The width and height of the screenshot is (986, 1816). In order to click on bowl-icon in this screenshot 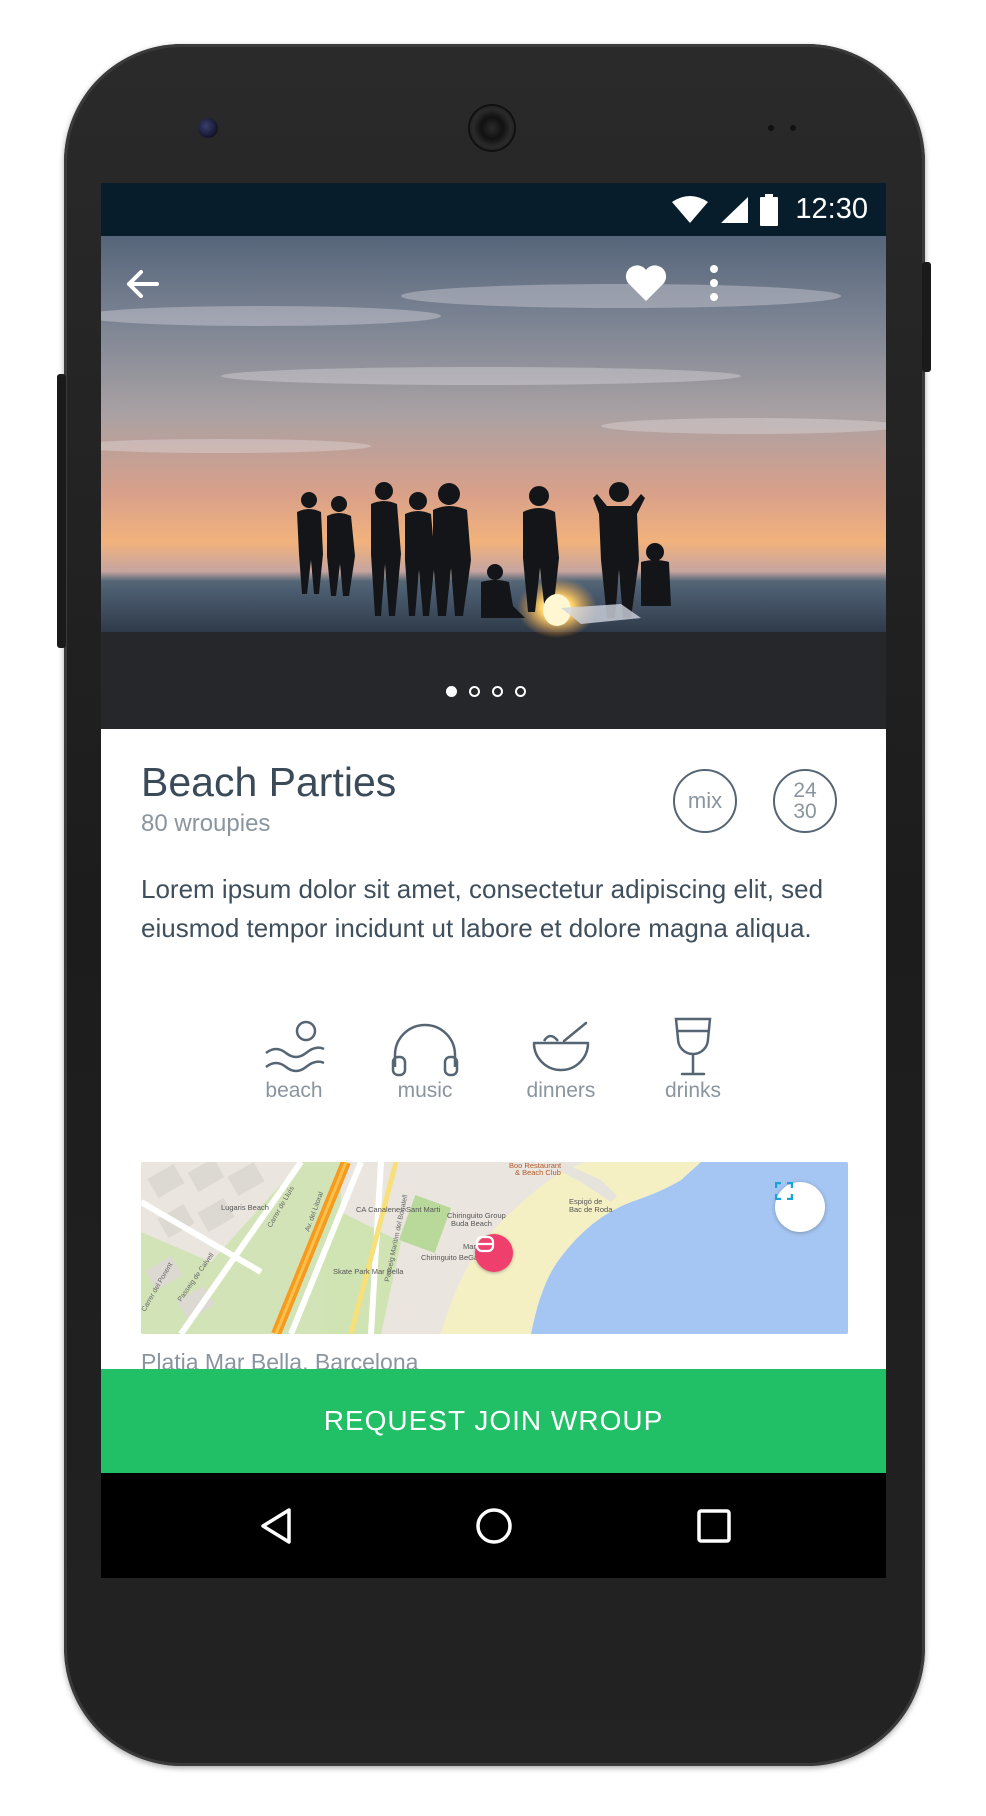, I will do `click(561, 1046)`.